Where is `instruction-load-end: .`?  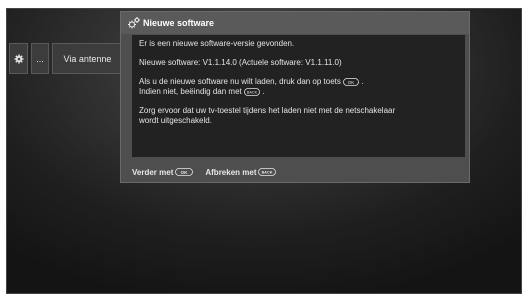 instruction-load-end: . is located at coordinates (362, 81).